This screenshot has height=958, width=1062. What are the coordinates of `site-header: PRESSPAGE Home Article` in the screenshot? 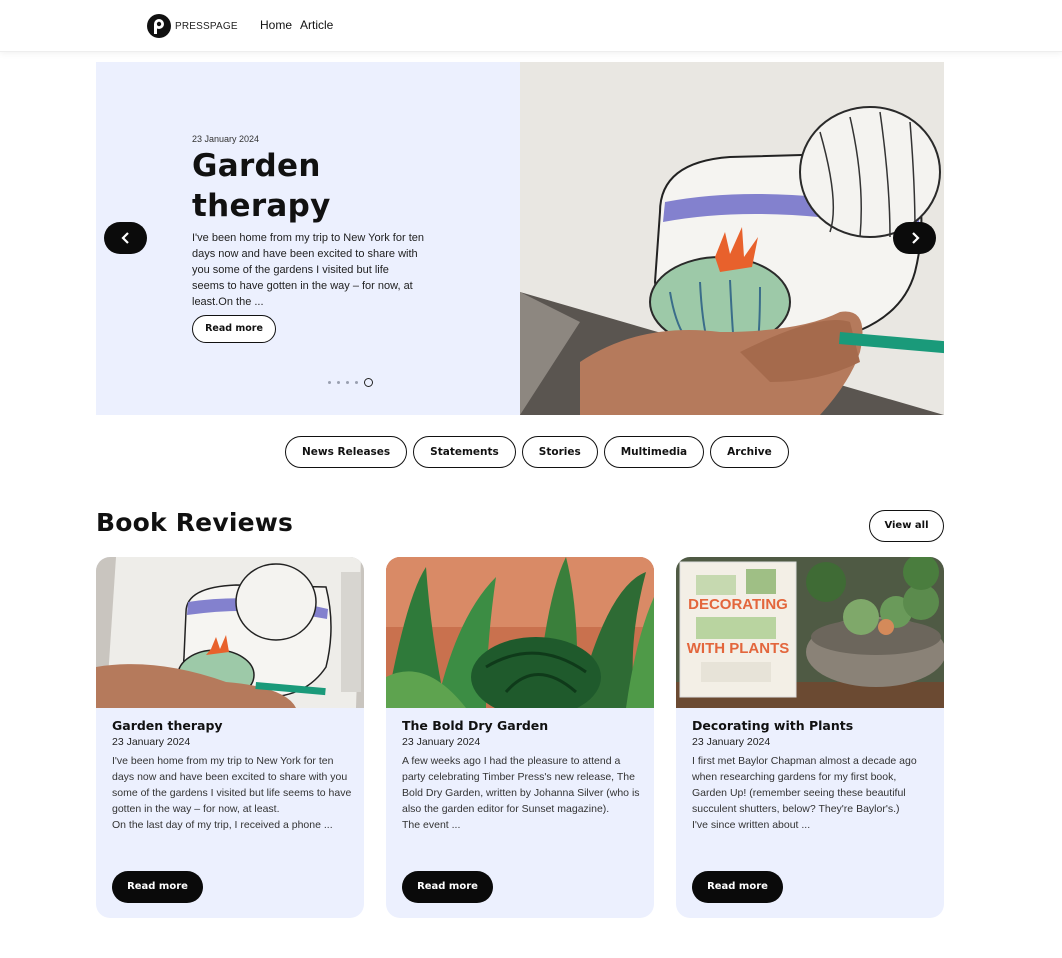 It's located at (531, 26).